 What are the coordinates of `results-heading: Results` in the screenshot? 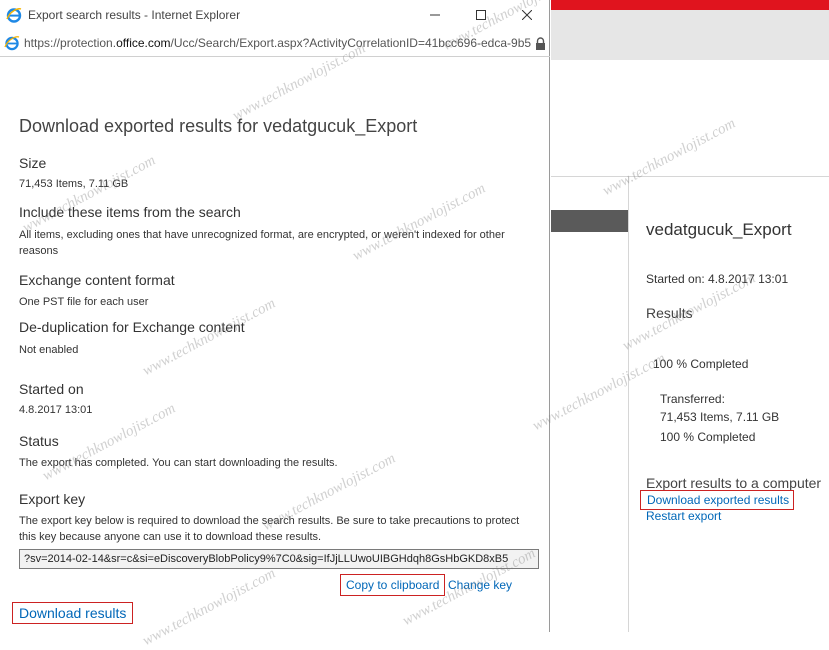 It's located at (669, 313).